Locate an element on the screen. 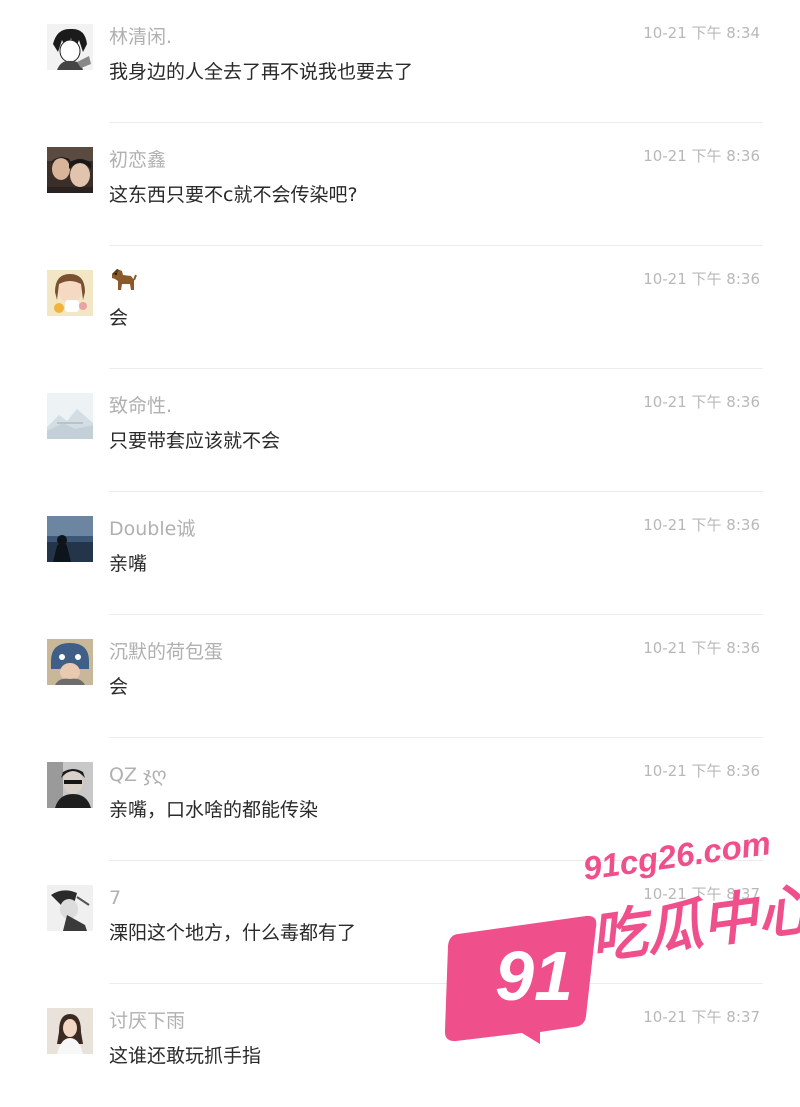  username: 沉默的荷包蛋 is located at coordinates (166, 652).